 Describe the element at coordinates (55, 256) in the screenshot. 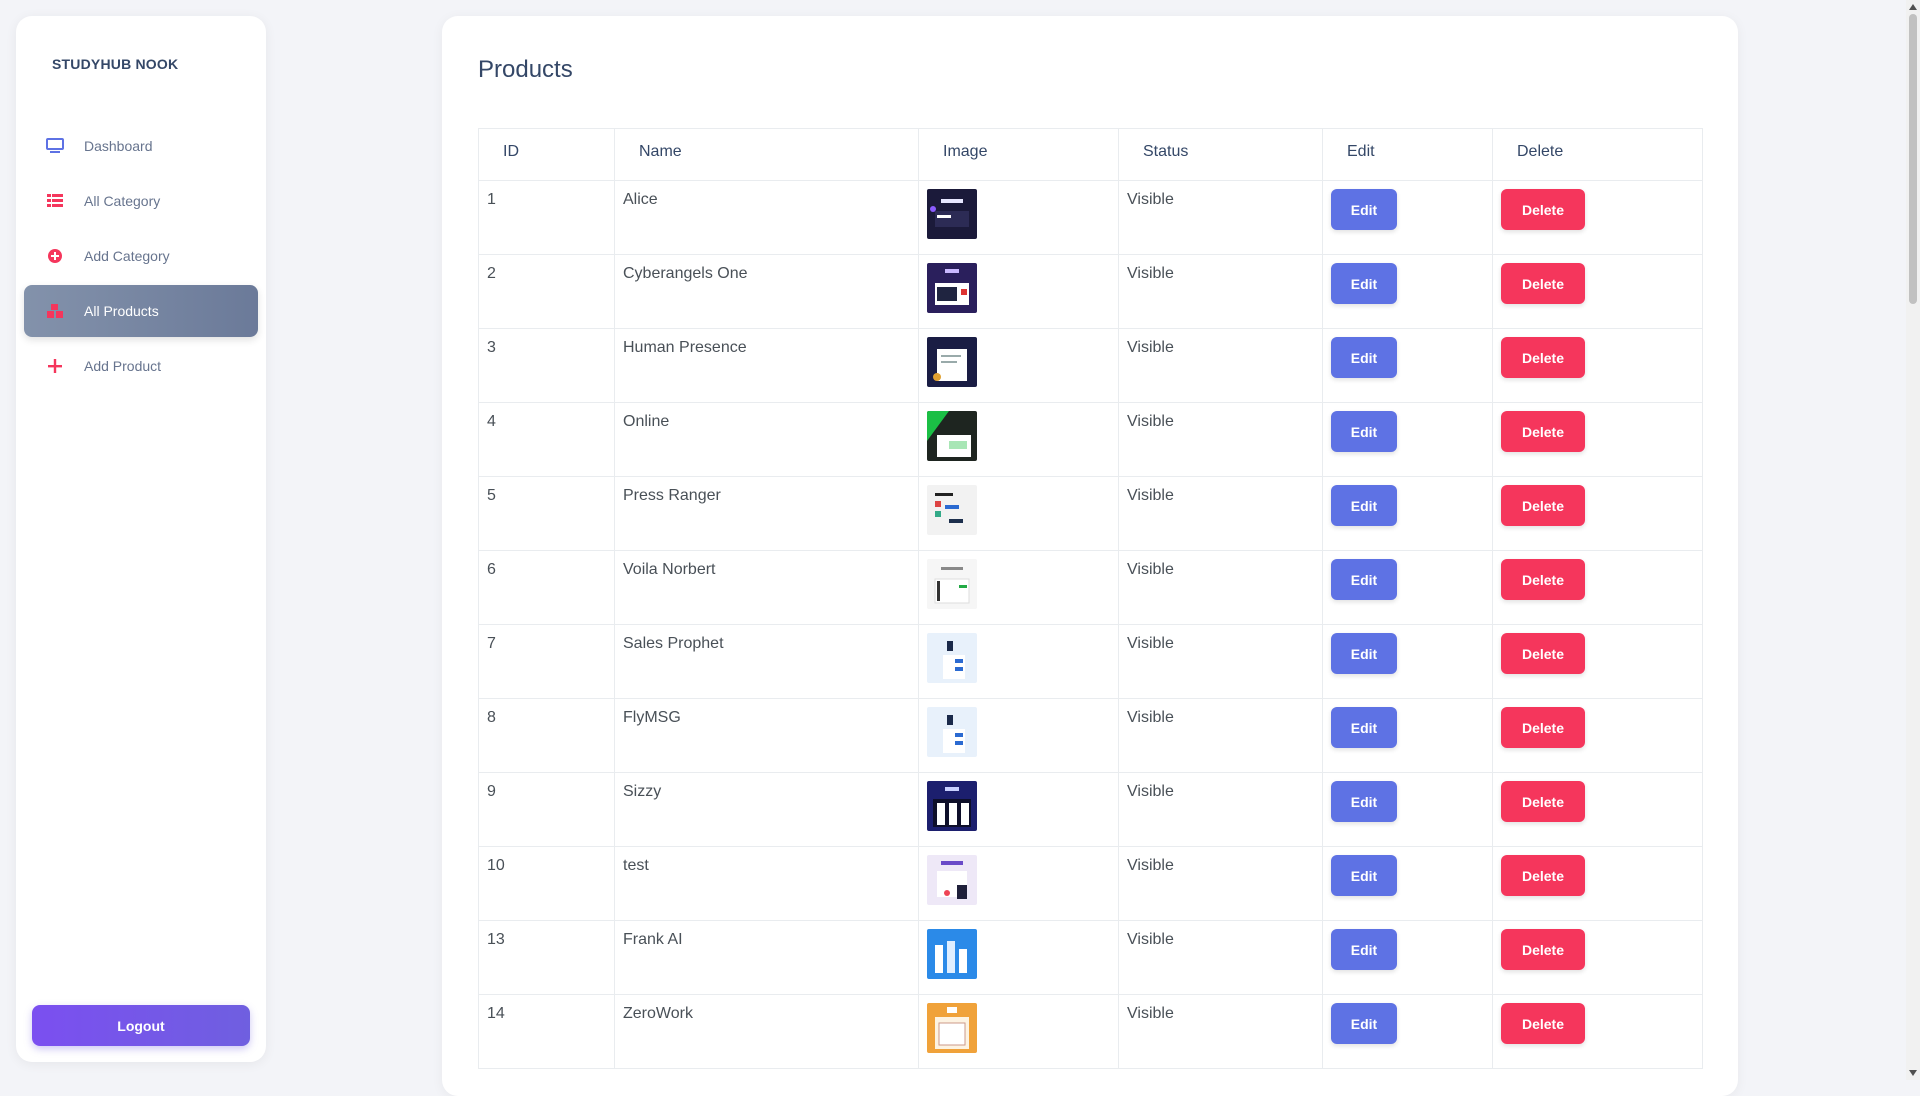

I see `plus-circle-icon` at that location.